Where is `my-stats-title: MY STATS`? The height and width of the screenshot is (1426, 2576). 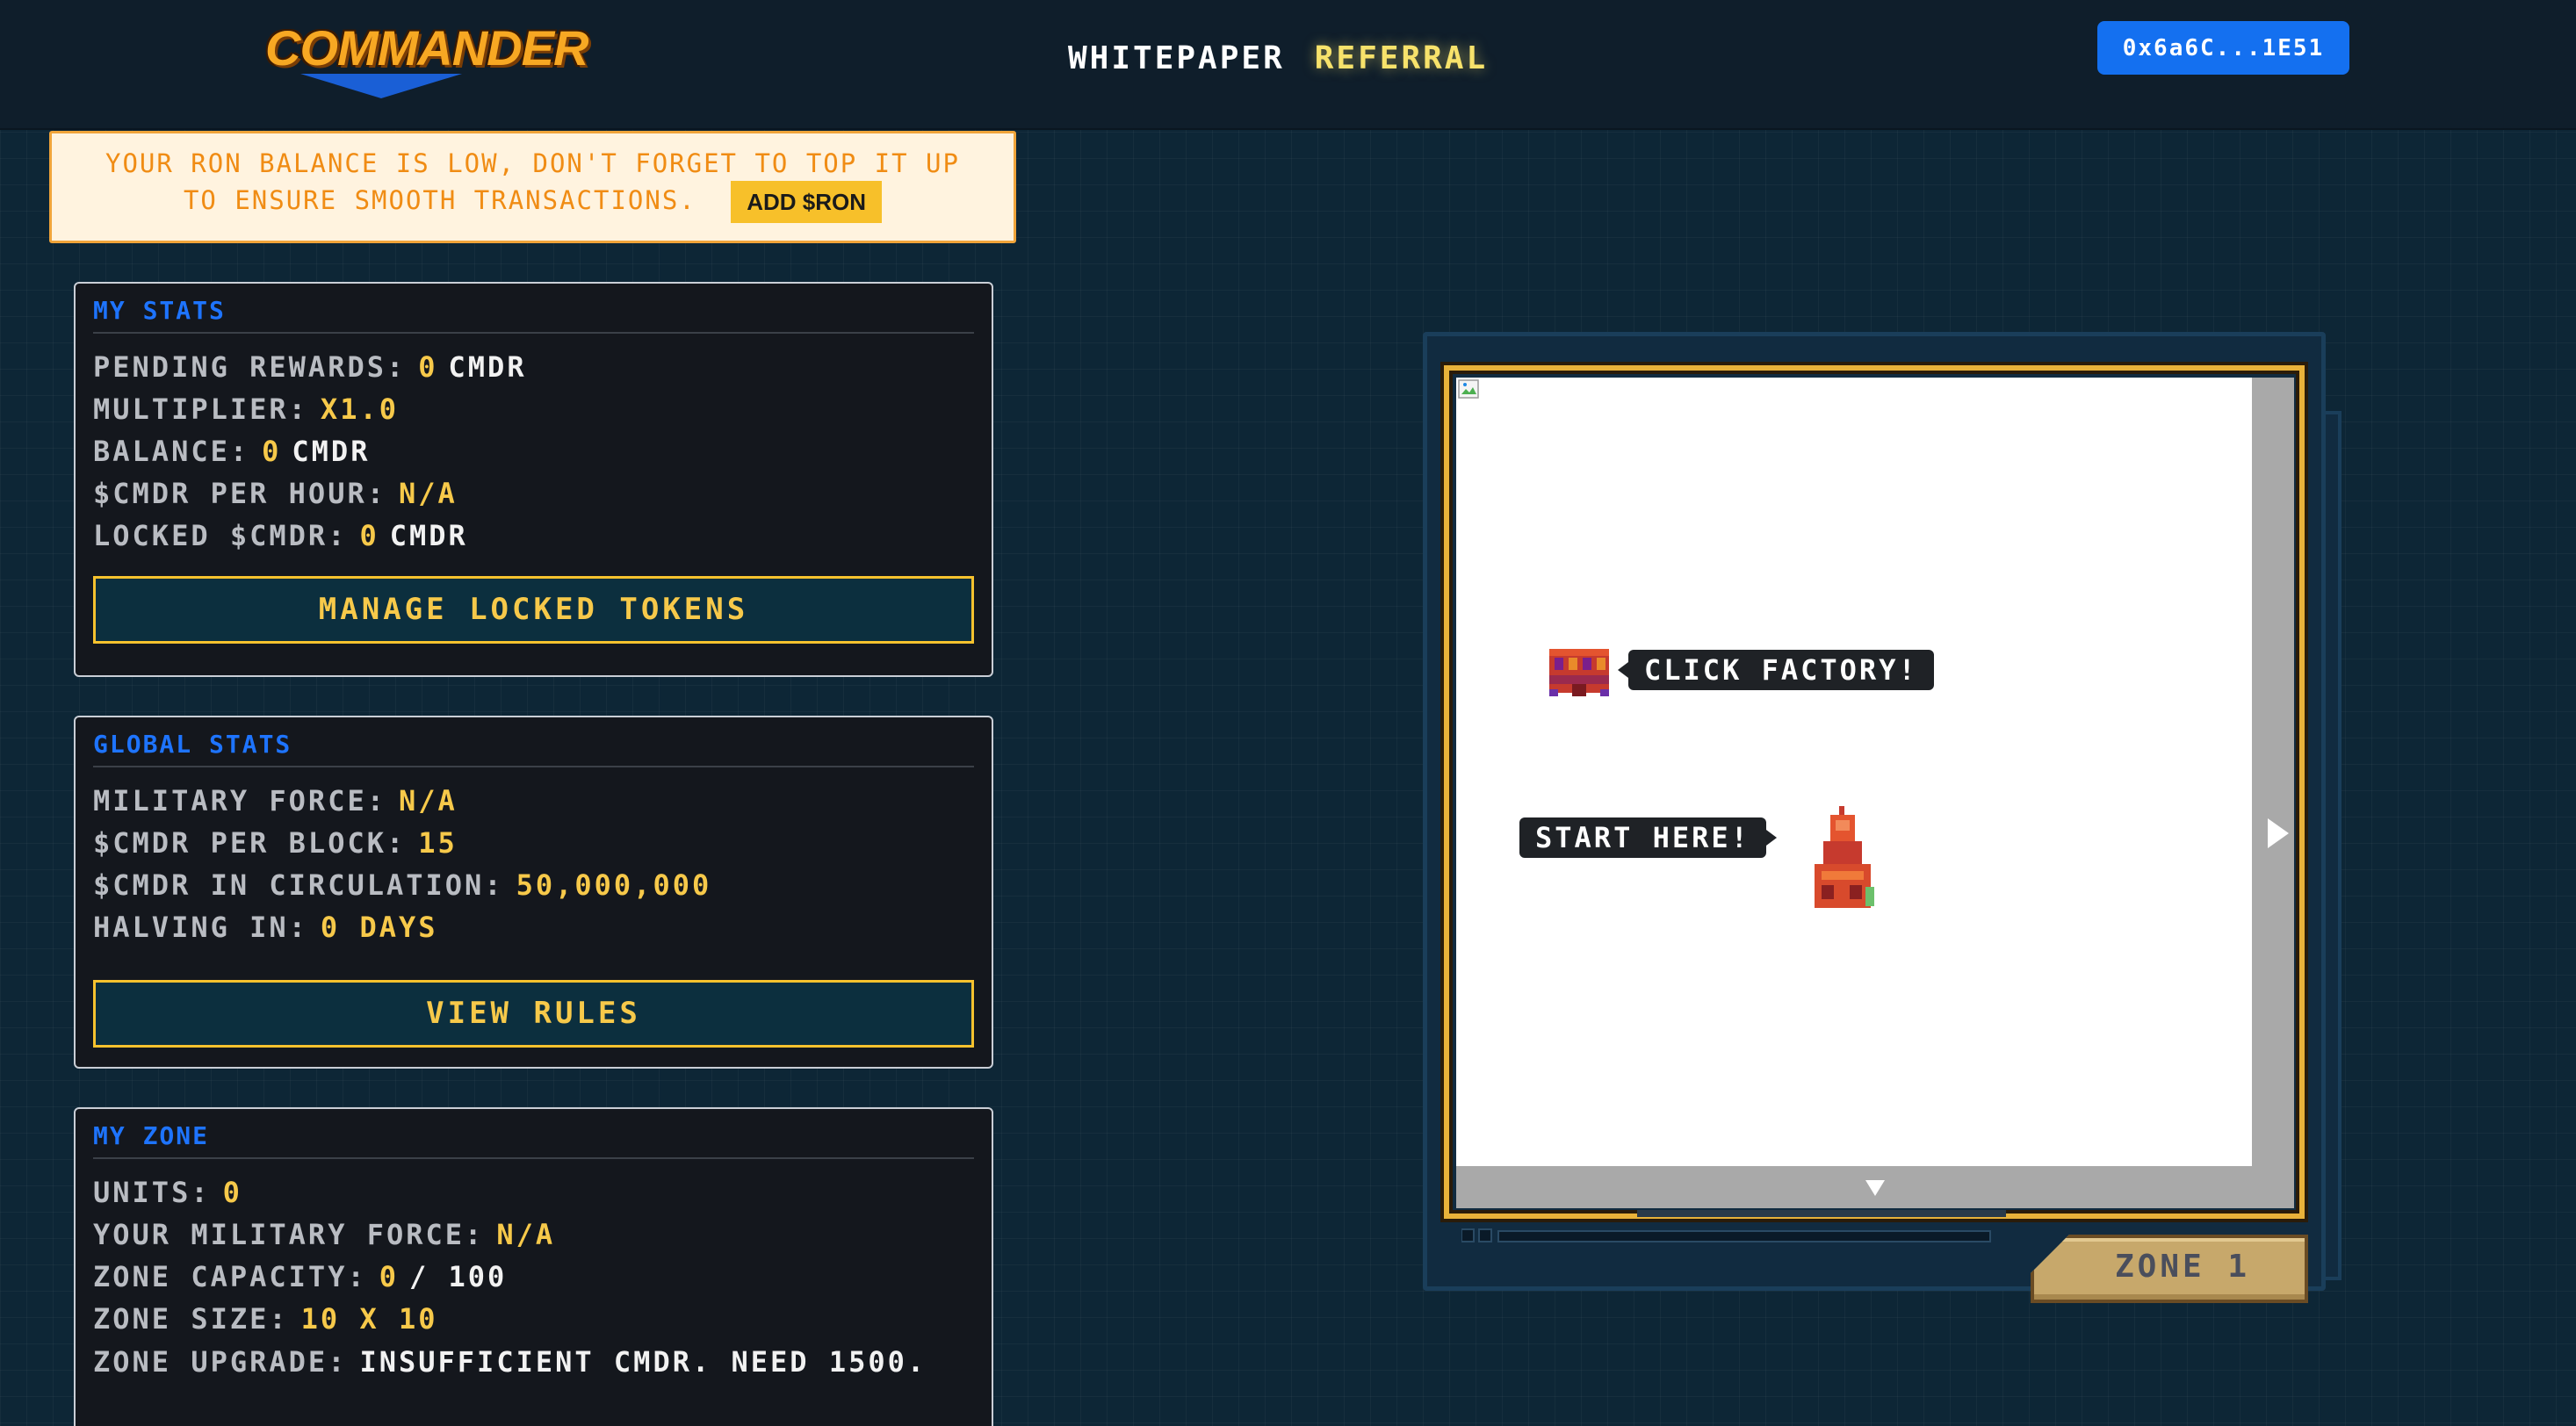
my-stats-title: MY STATS is located at coordinates (533, 309).